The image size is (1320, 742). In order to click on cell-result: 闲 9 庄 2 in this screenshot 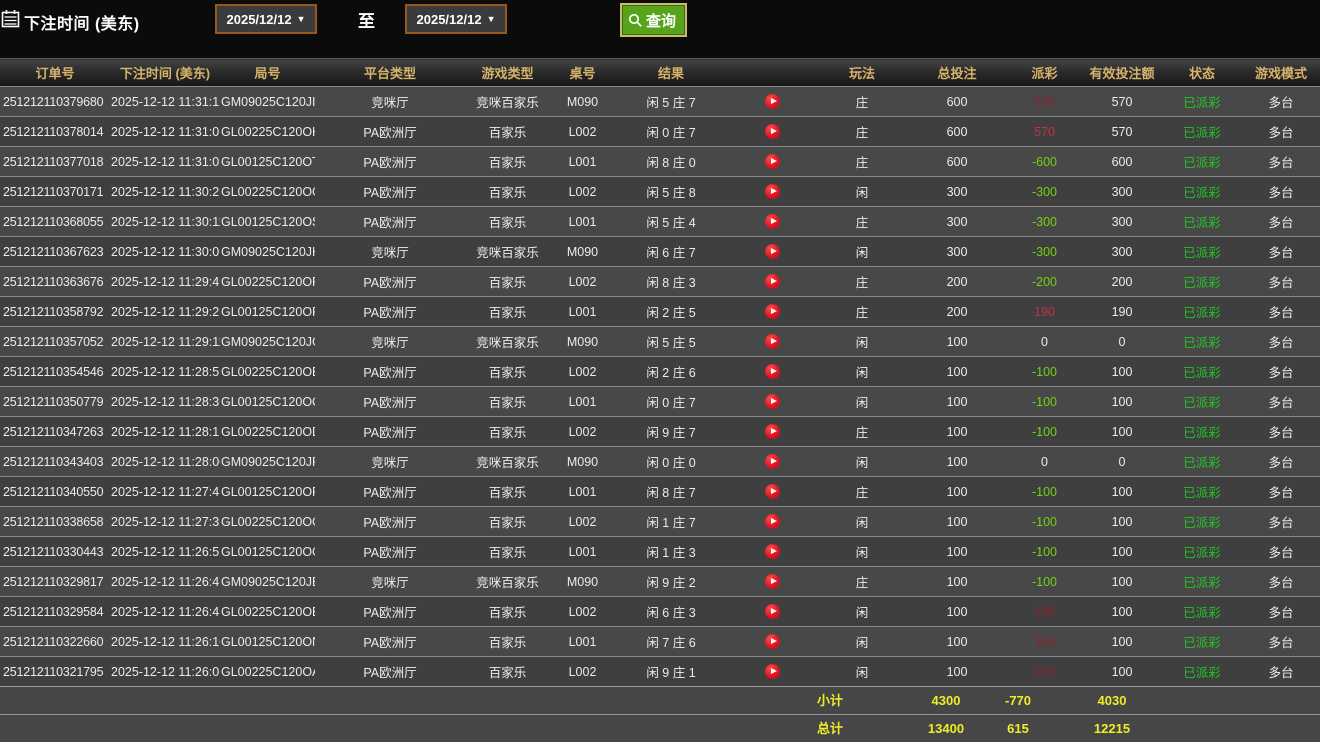, I will do `click(671, 581)`.